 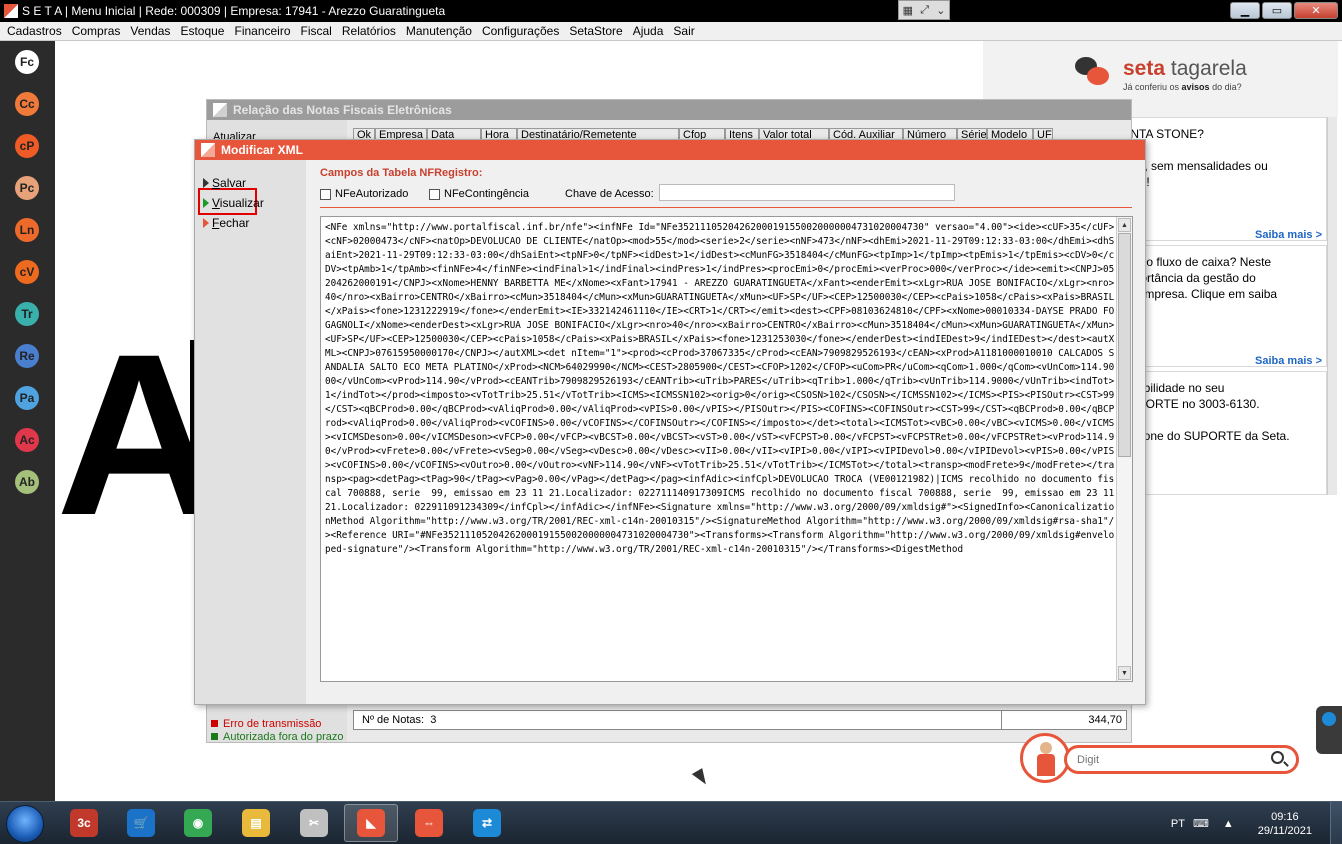 What do you see at coordinates (27, 440) in the screenshot?
I see `app-shortcut: Ac` at bounding box center [27, 440].